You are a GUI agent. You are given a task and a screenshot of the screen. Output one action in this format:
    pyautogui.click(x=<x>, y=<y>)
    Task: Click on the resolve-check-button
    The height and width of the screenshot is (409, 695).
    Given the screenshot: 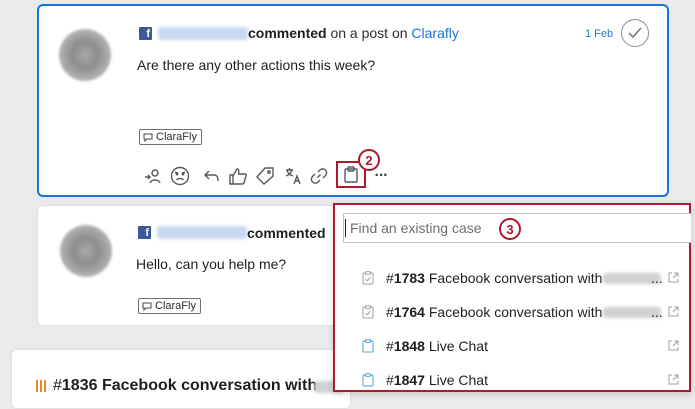 What is the action you would take?
    pyautogui.click(x=635, y=33)
    